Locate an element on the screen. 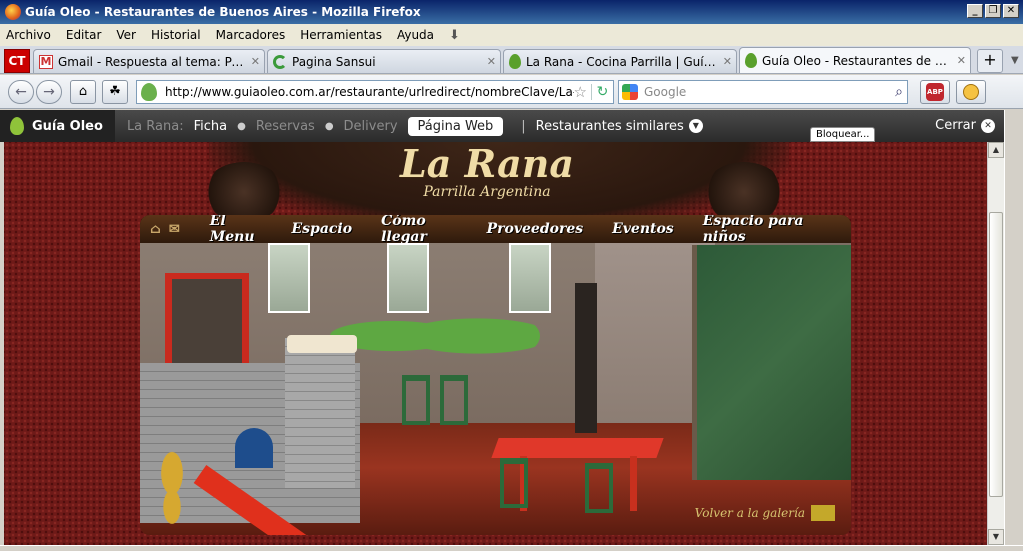 This screenshot has height=551, width=1023. puzzle-icon: ☘ is located at coordinates (115, 91).